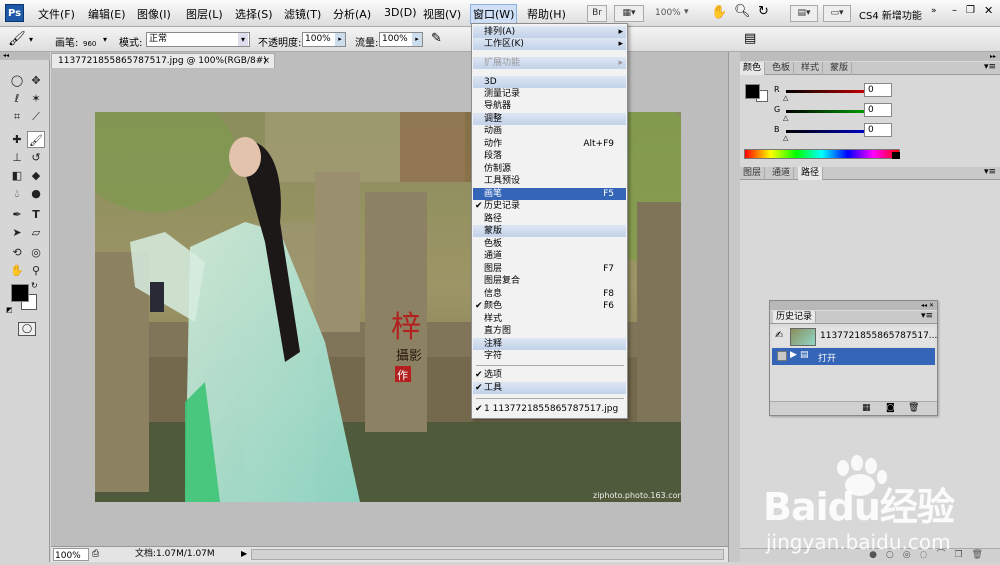 The width and height of the screenshot is (1000, 565). What do you see at coordinates (890, 408) in the screenshot?
I see `camera-snapshot-icon: ◙` at bounding box center [890, 408].